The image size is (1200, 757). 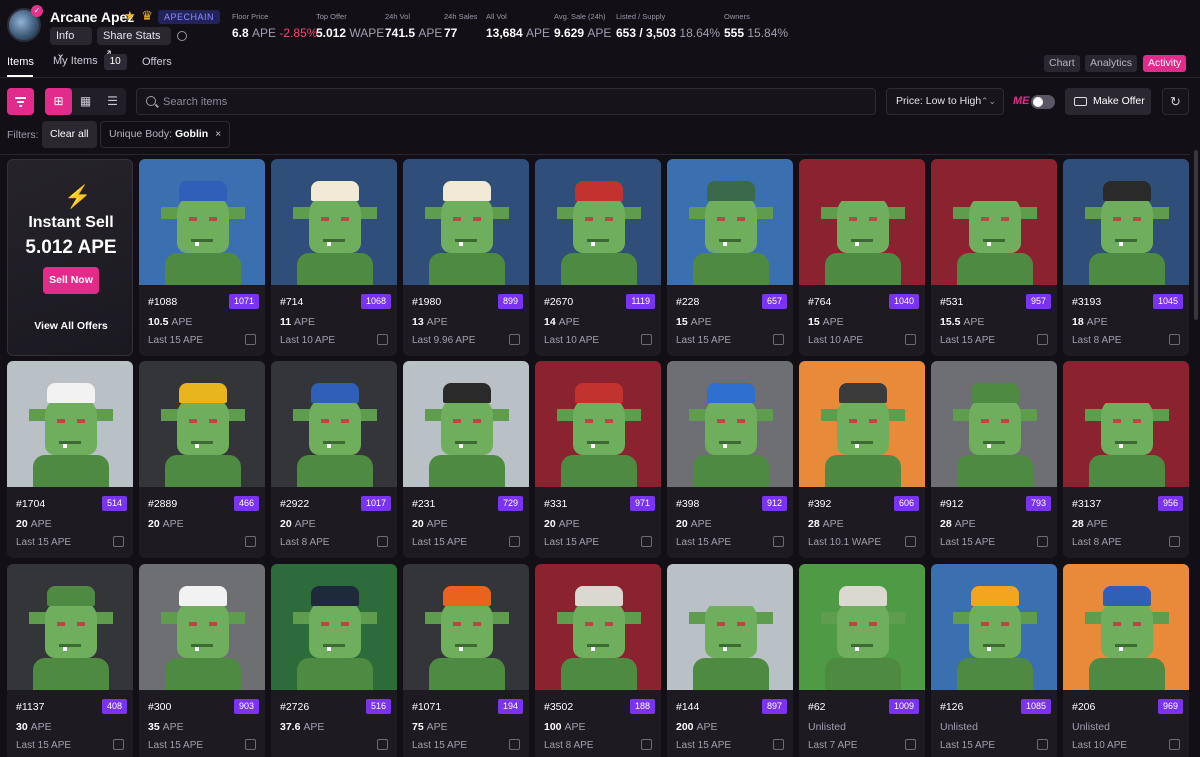 What do you see at coordinates (134, 43) in the screenshot?
I see `share-stats-button: Share Stats ↗` at bounding box center [134, 43].